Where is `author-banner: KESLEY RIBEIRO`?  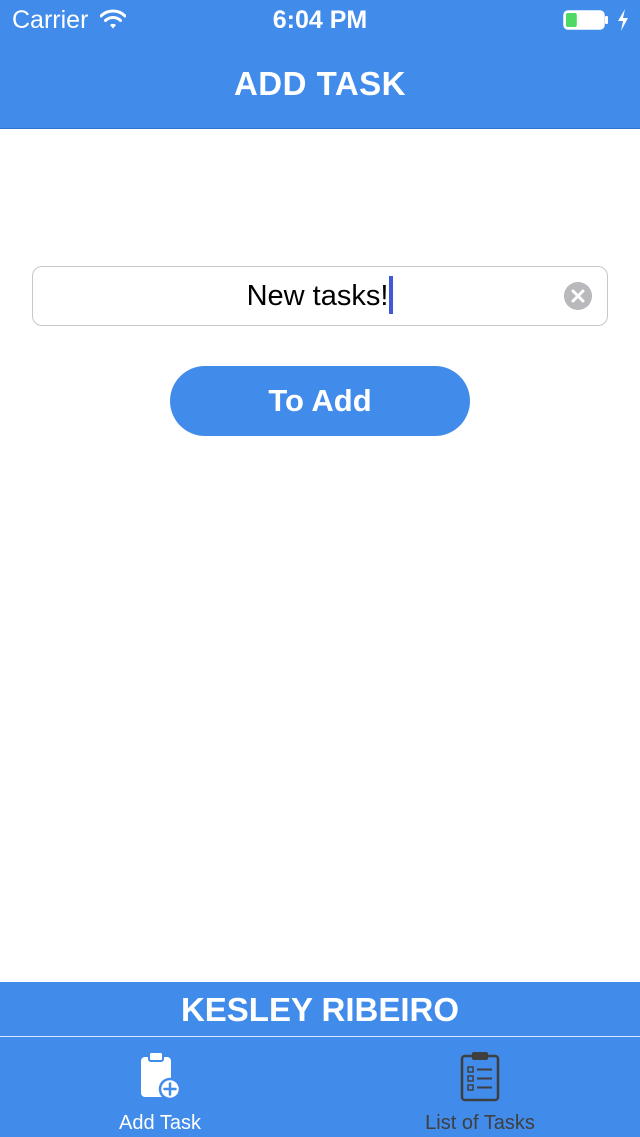 author-banner: KESLEY RIBEIRO is located at coordinates (320, 1009).